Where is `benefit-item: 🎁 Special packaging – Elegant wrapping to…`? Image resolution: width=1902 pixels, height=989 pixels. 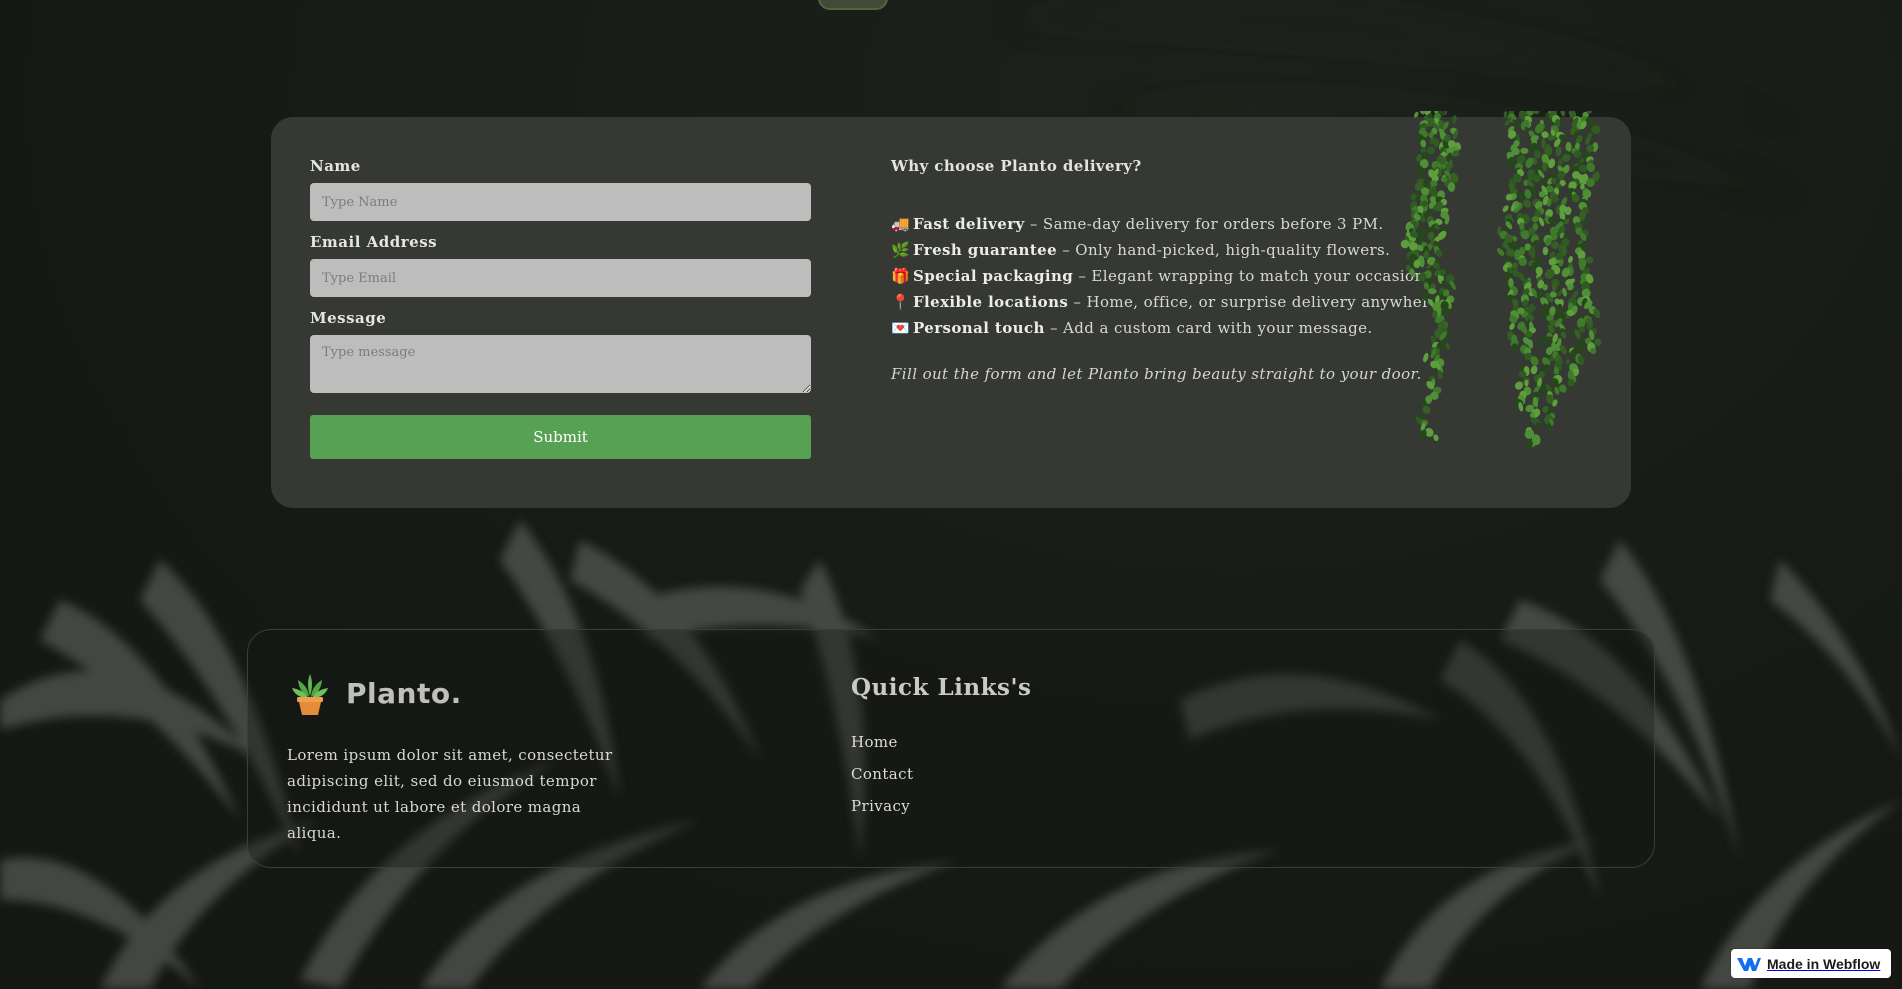 benefit-item: 🎁 Special packaging – Elegant wrapping to… is located at coordinates (1171, 276).